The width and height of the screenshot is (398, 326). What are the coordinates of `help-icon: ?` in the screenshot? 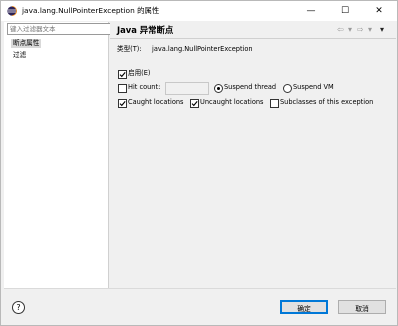 It's located at (18, 307).